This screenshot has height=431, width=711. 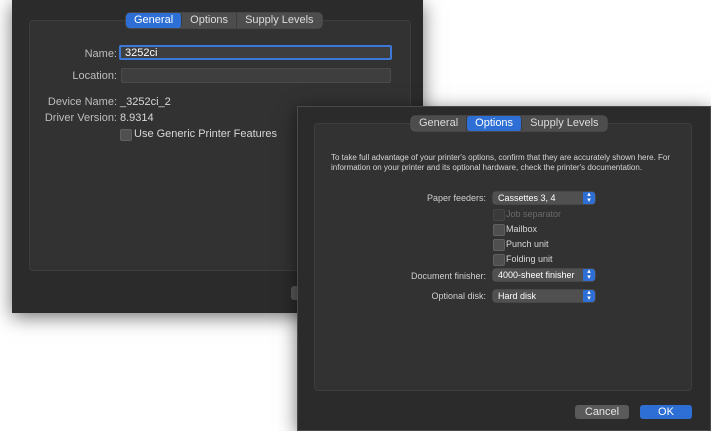 I want to click on job-separator-checkbox, so click(x=499, y=215).